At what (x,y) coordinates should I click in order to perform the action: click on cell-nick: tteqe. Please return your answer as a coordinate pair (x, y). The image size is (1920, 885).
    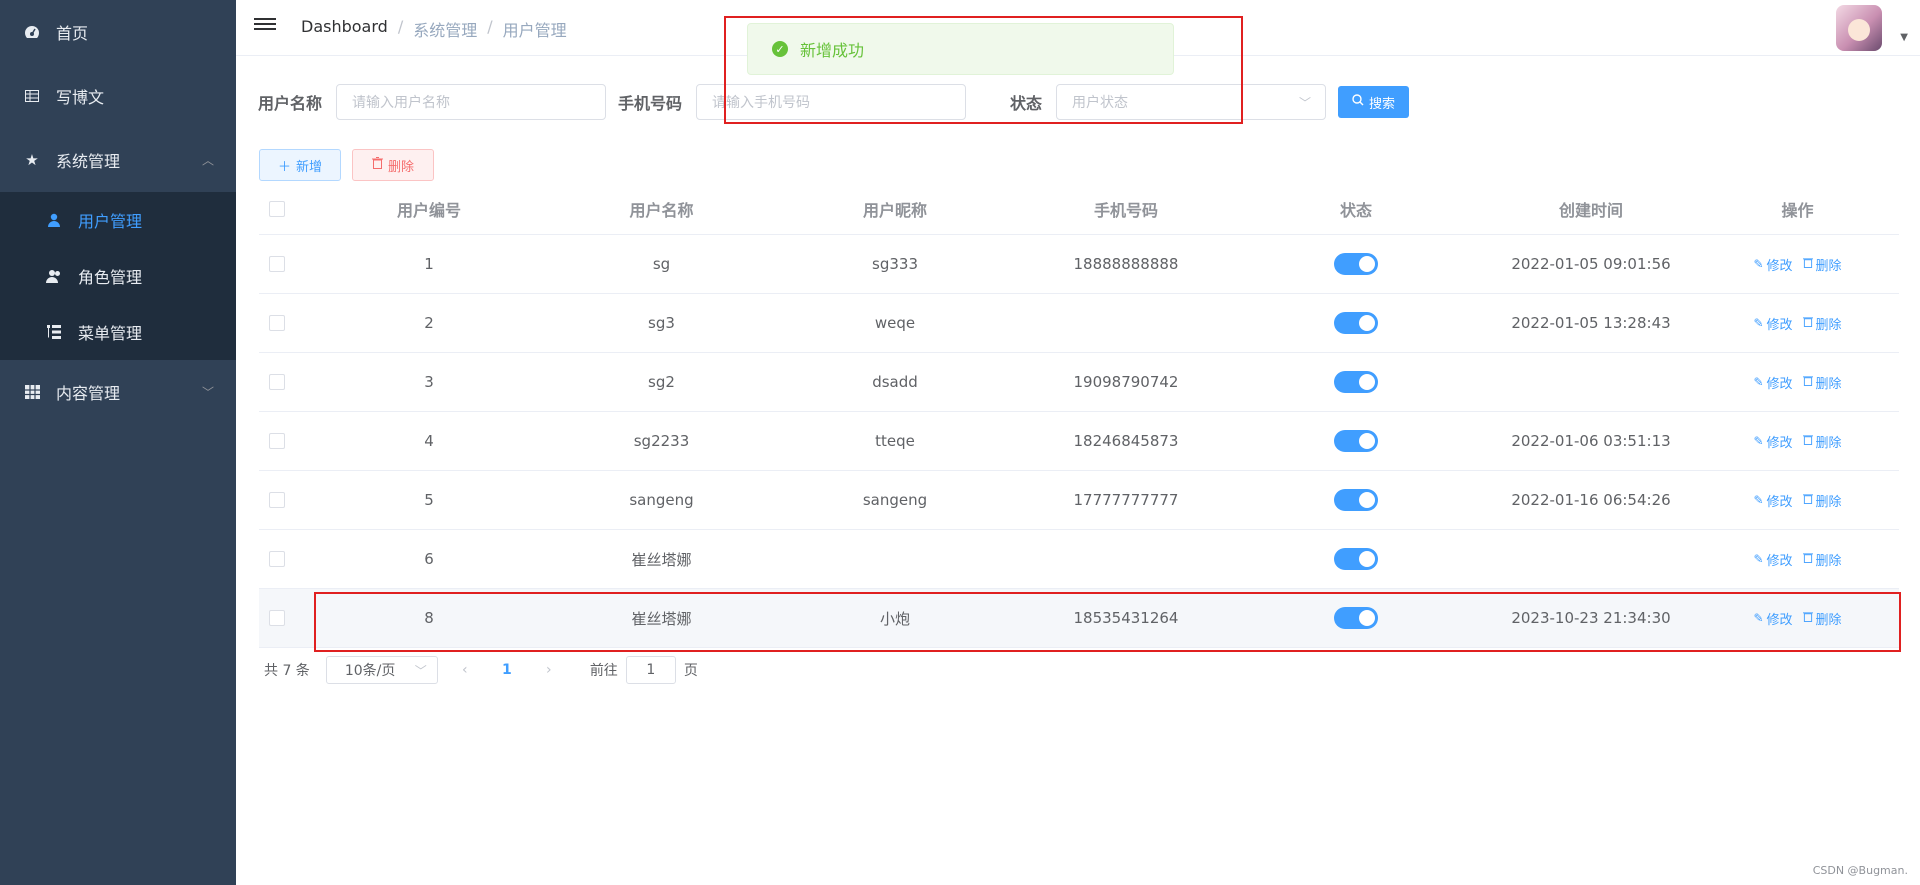
    Looking at the image, I should click on (895, 441).